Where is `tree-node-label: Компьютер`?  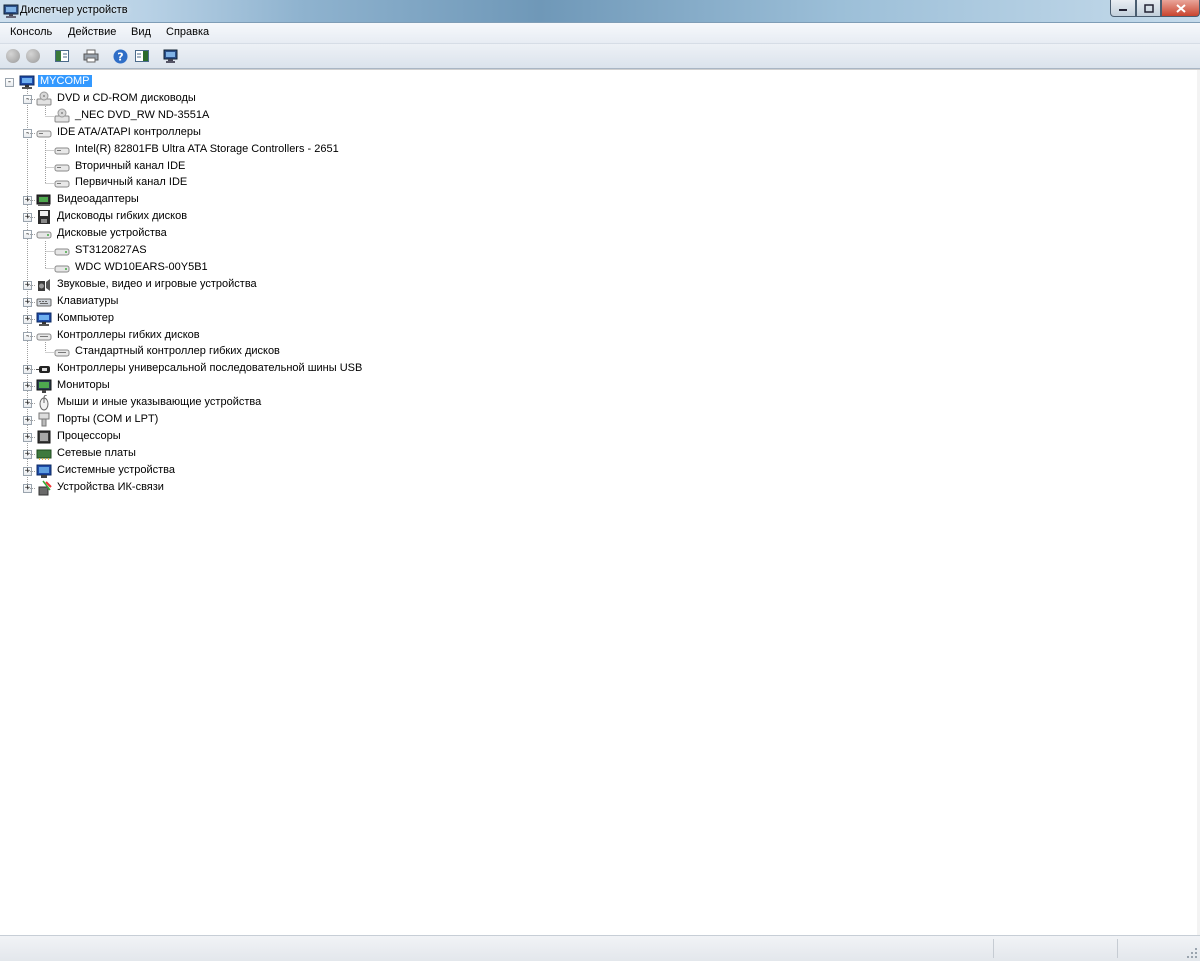
tree-node-label: Компьютер is located at coordinates (85, 317).